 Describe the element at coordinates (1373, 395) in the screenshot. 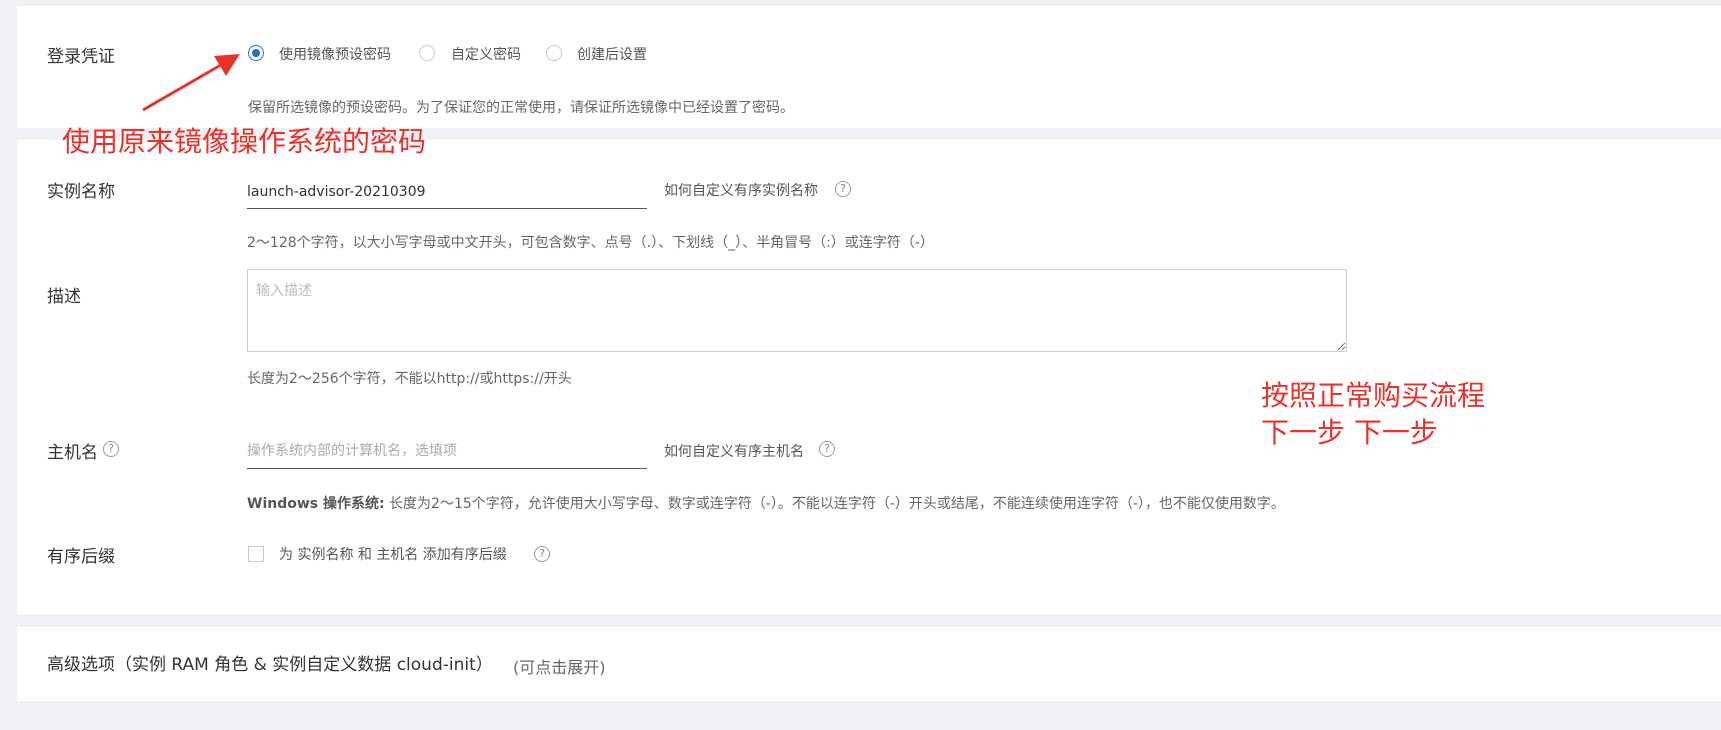

I see `annotation-flow-line1: 按照正常购买流程` at that location.